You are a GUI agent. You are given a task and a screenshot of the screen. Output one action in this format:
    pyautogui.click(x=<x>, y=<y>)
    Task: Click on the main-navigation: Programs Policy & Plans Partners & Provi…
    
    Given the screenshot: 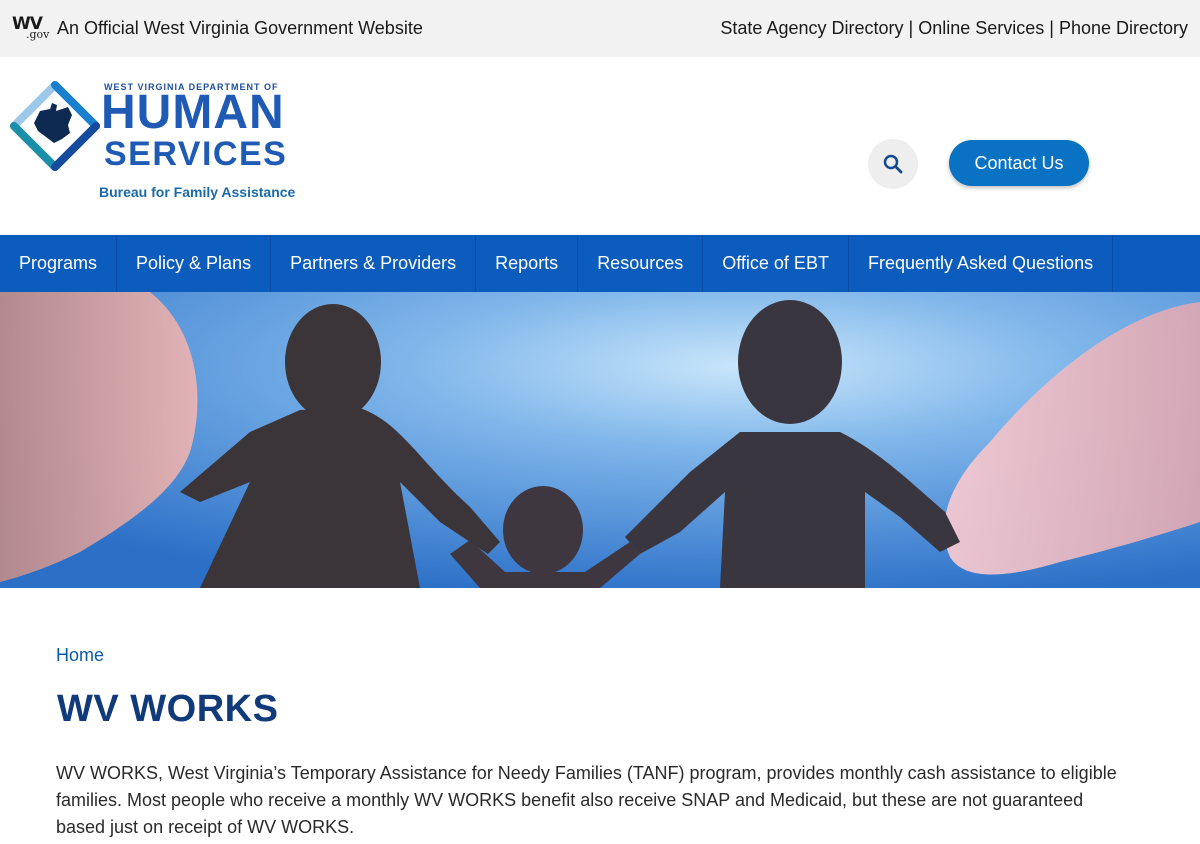 What is the action you would take?
    pyautogui.click(x=600, y=263)
    